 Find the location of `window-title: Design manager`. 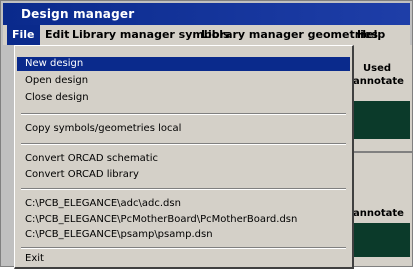

window-title: Design manager is located at coordinates (206, 14).